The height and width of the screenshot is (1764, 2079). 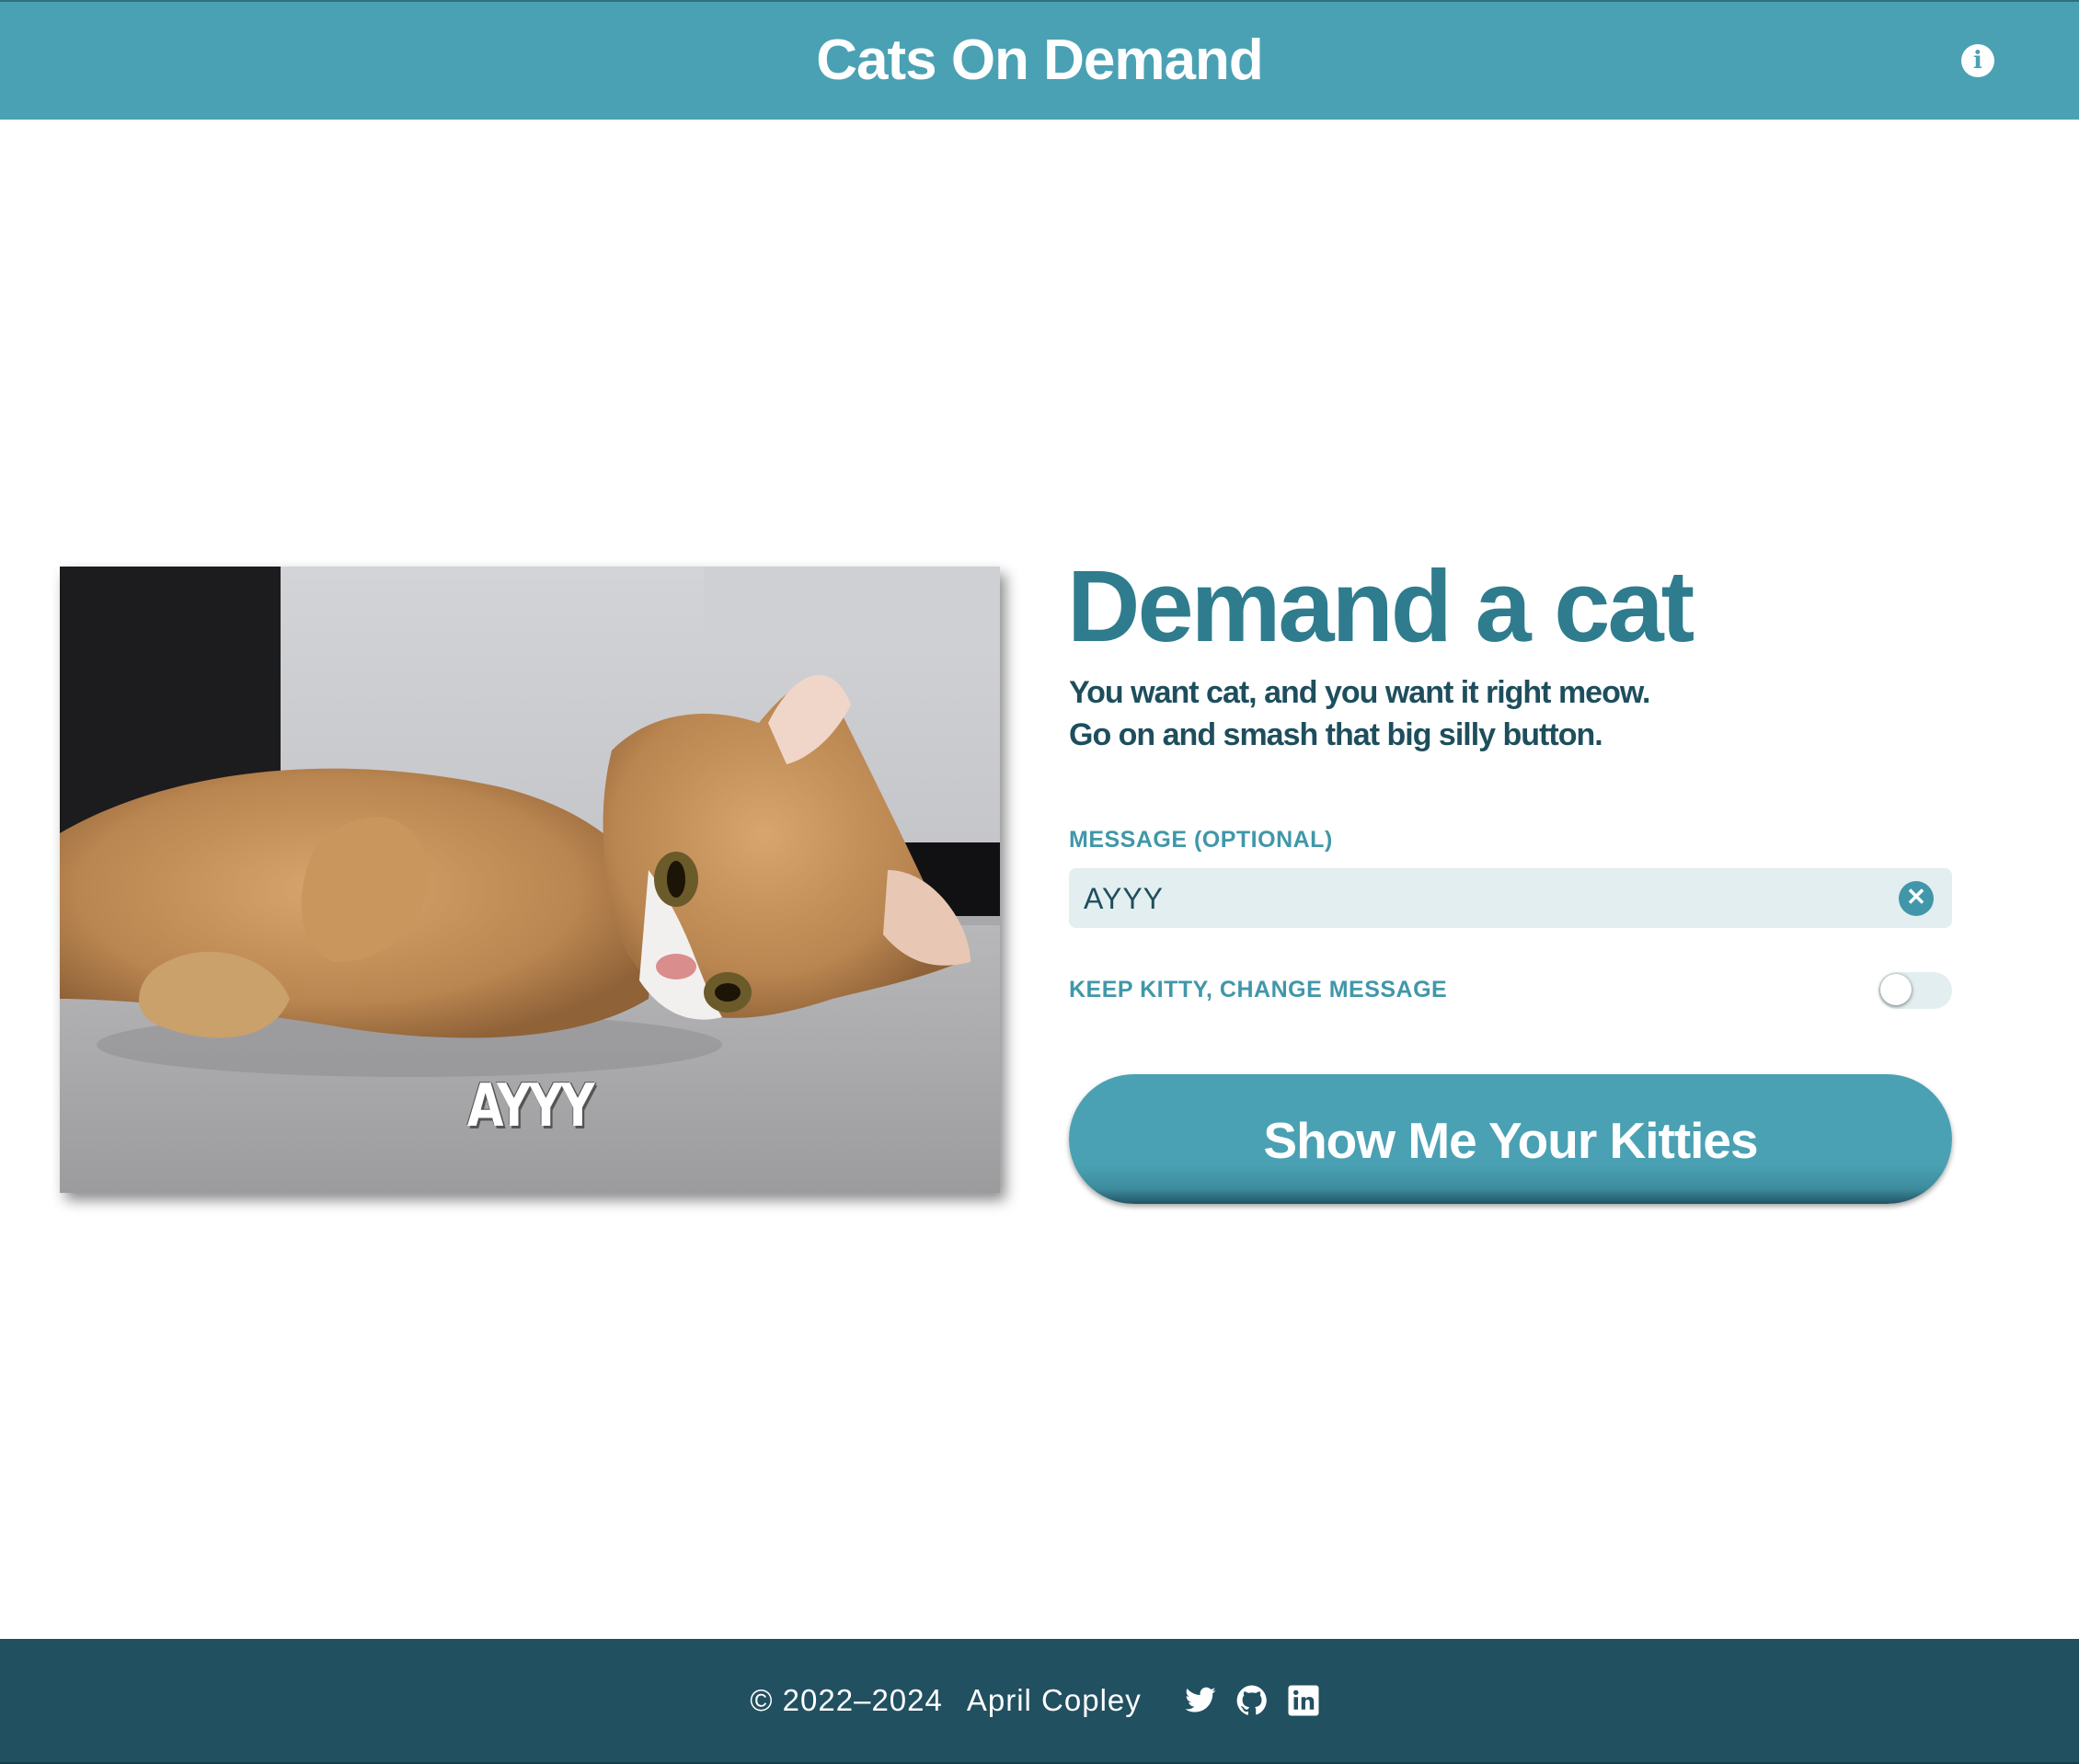 I want to click on show-kitties-button: Show Me Your Kitties, so click(x=1510, y=1139).